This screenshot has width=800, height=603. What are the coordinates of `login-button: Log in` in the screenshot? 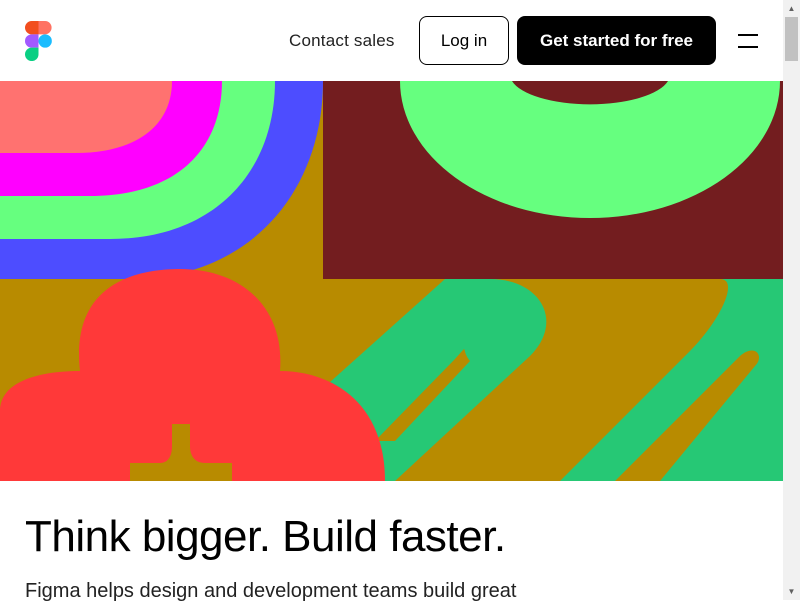 It's located at (464, 40).